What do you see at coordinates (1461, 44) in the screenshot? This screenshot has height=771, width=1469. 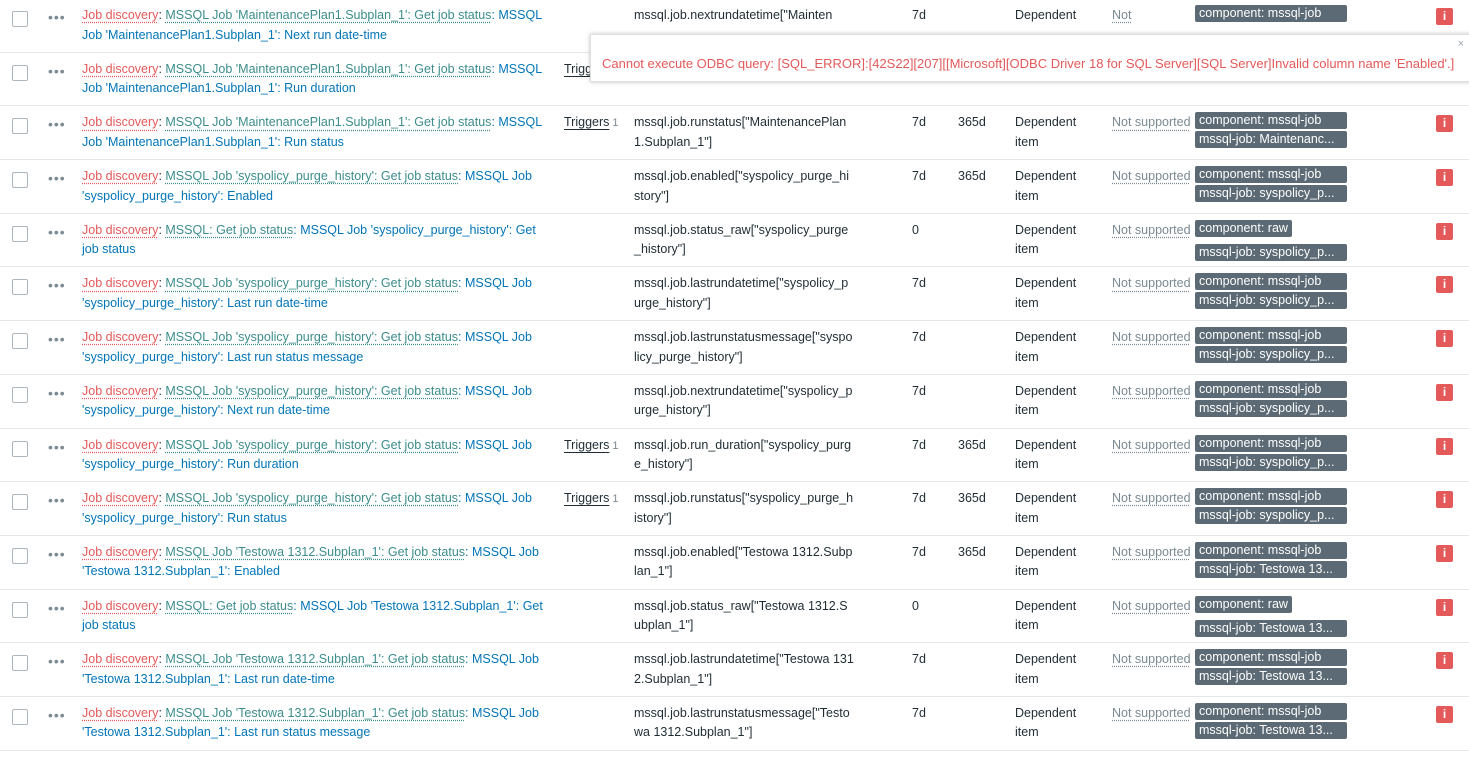 I see `close-icon: ×` at bounding box center [1461, 44].